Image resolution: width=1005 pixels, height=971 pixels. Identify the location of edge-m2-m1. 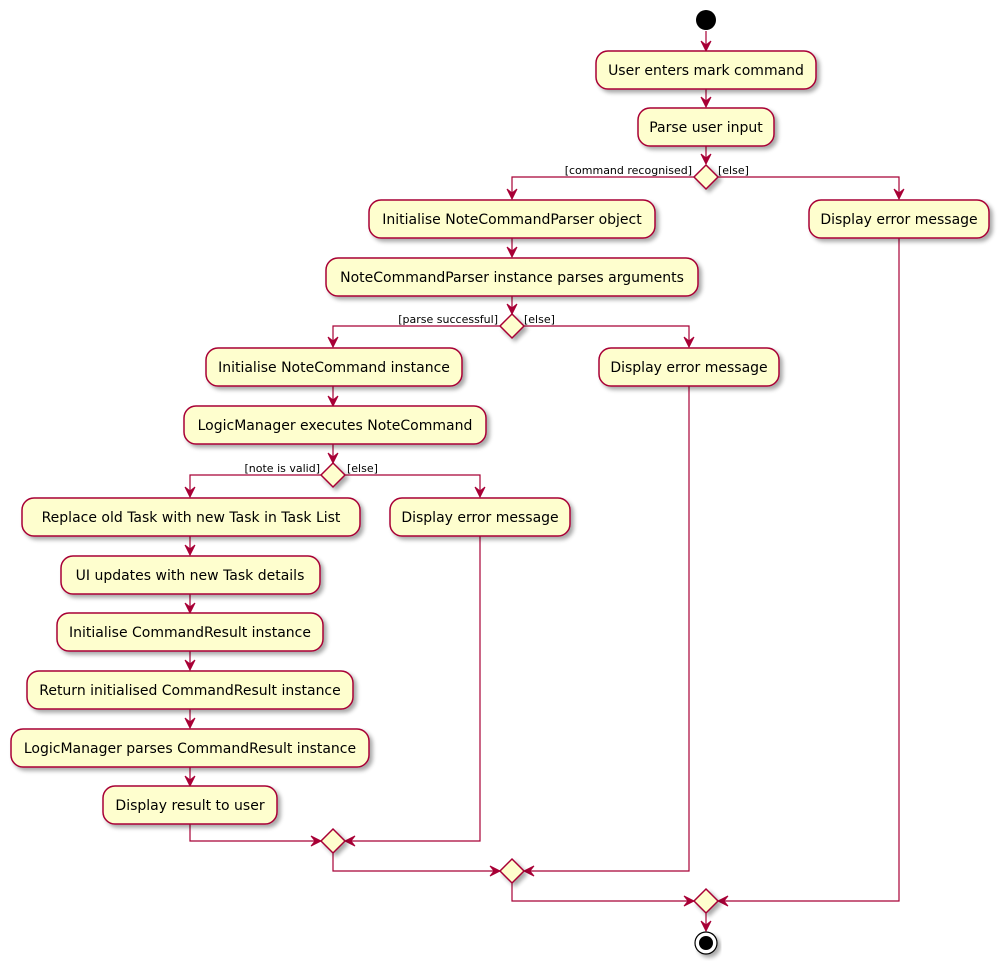
(602, 892).